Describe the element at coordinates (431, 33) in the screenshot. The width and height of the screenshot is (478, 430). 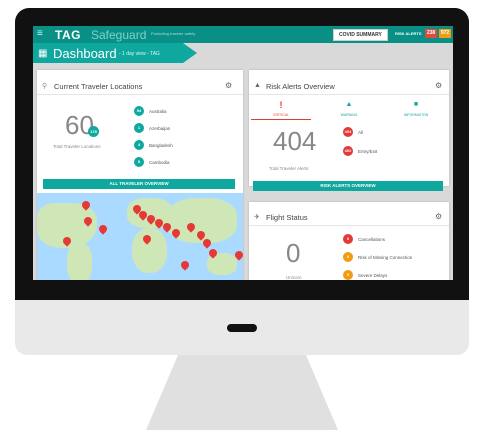
I see `critical-badge: 238` at that location.